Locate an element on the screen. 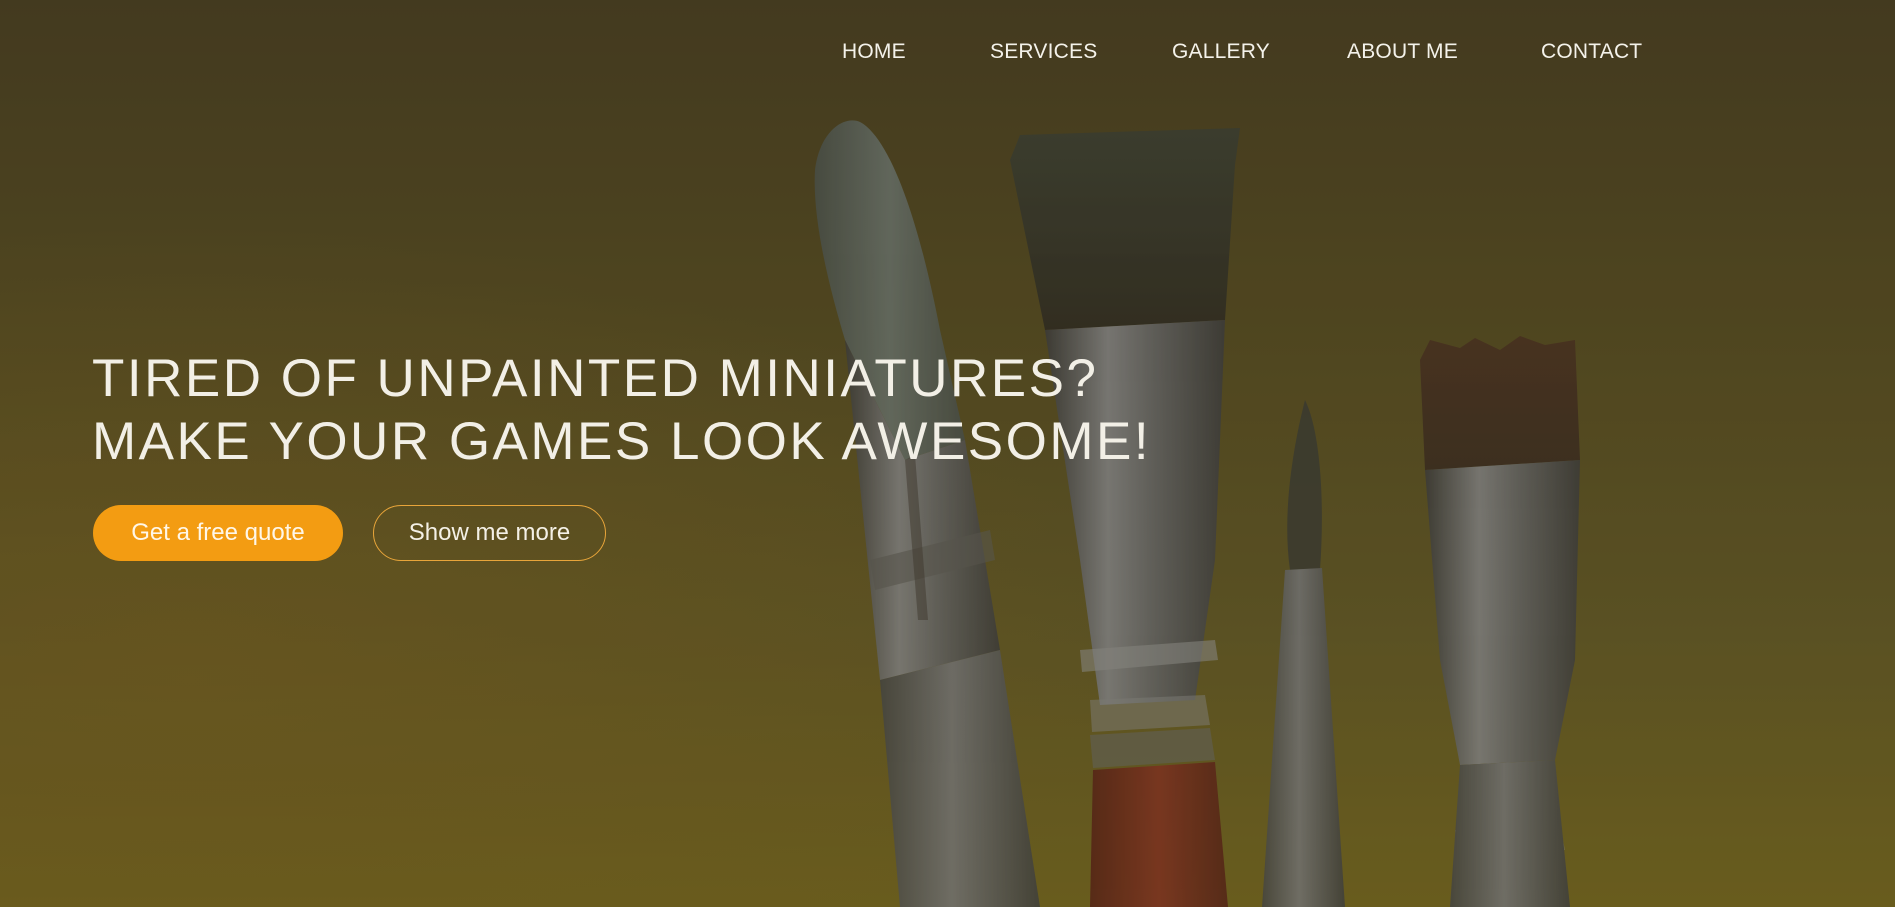 The width and height of the screenshot is (1895, 907). nav-services-link: SERVICES is located at coordinates (1043, 52).